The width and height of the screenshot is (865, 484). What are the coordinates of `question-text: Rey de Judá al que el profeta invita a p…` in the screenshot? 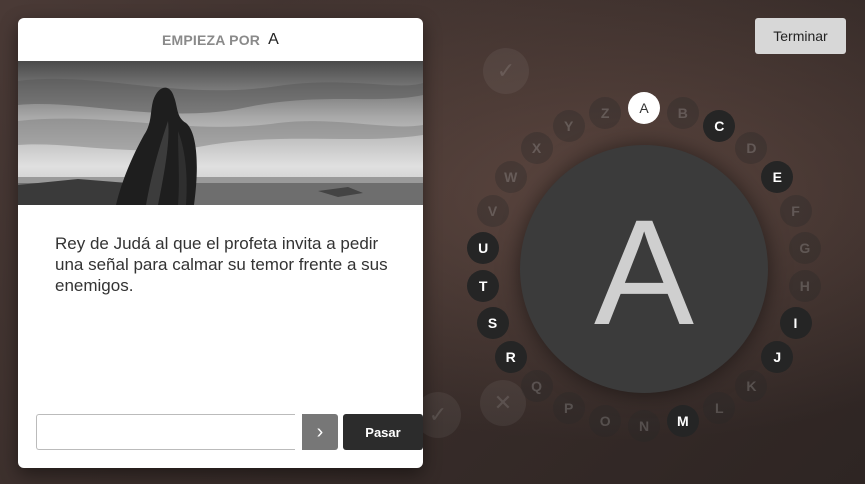 It's located at (221, 264).